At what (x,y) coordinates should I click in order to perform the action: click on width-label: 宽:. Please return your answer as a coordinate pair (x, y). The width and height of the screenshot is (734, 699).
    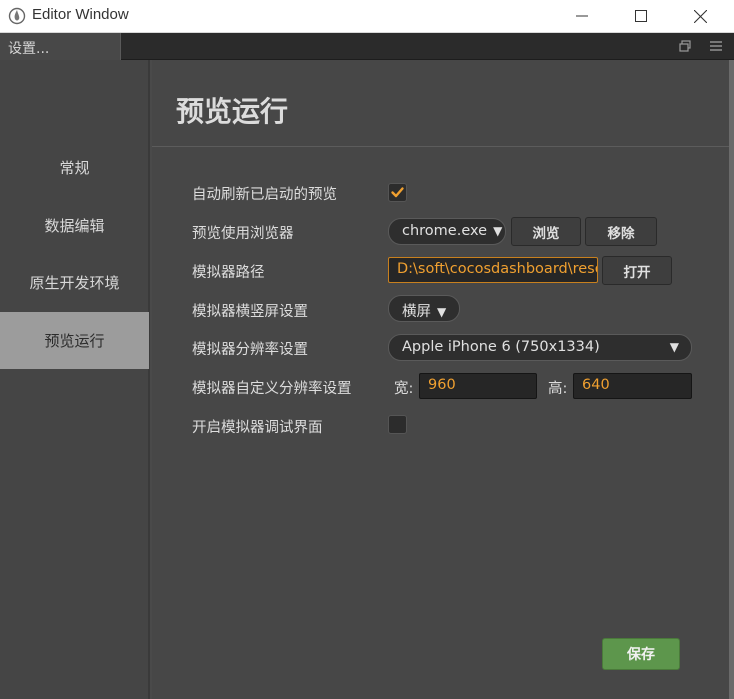
    Looking at the image, I should click on (404, 389).